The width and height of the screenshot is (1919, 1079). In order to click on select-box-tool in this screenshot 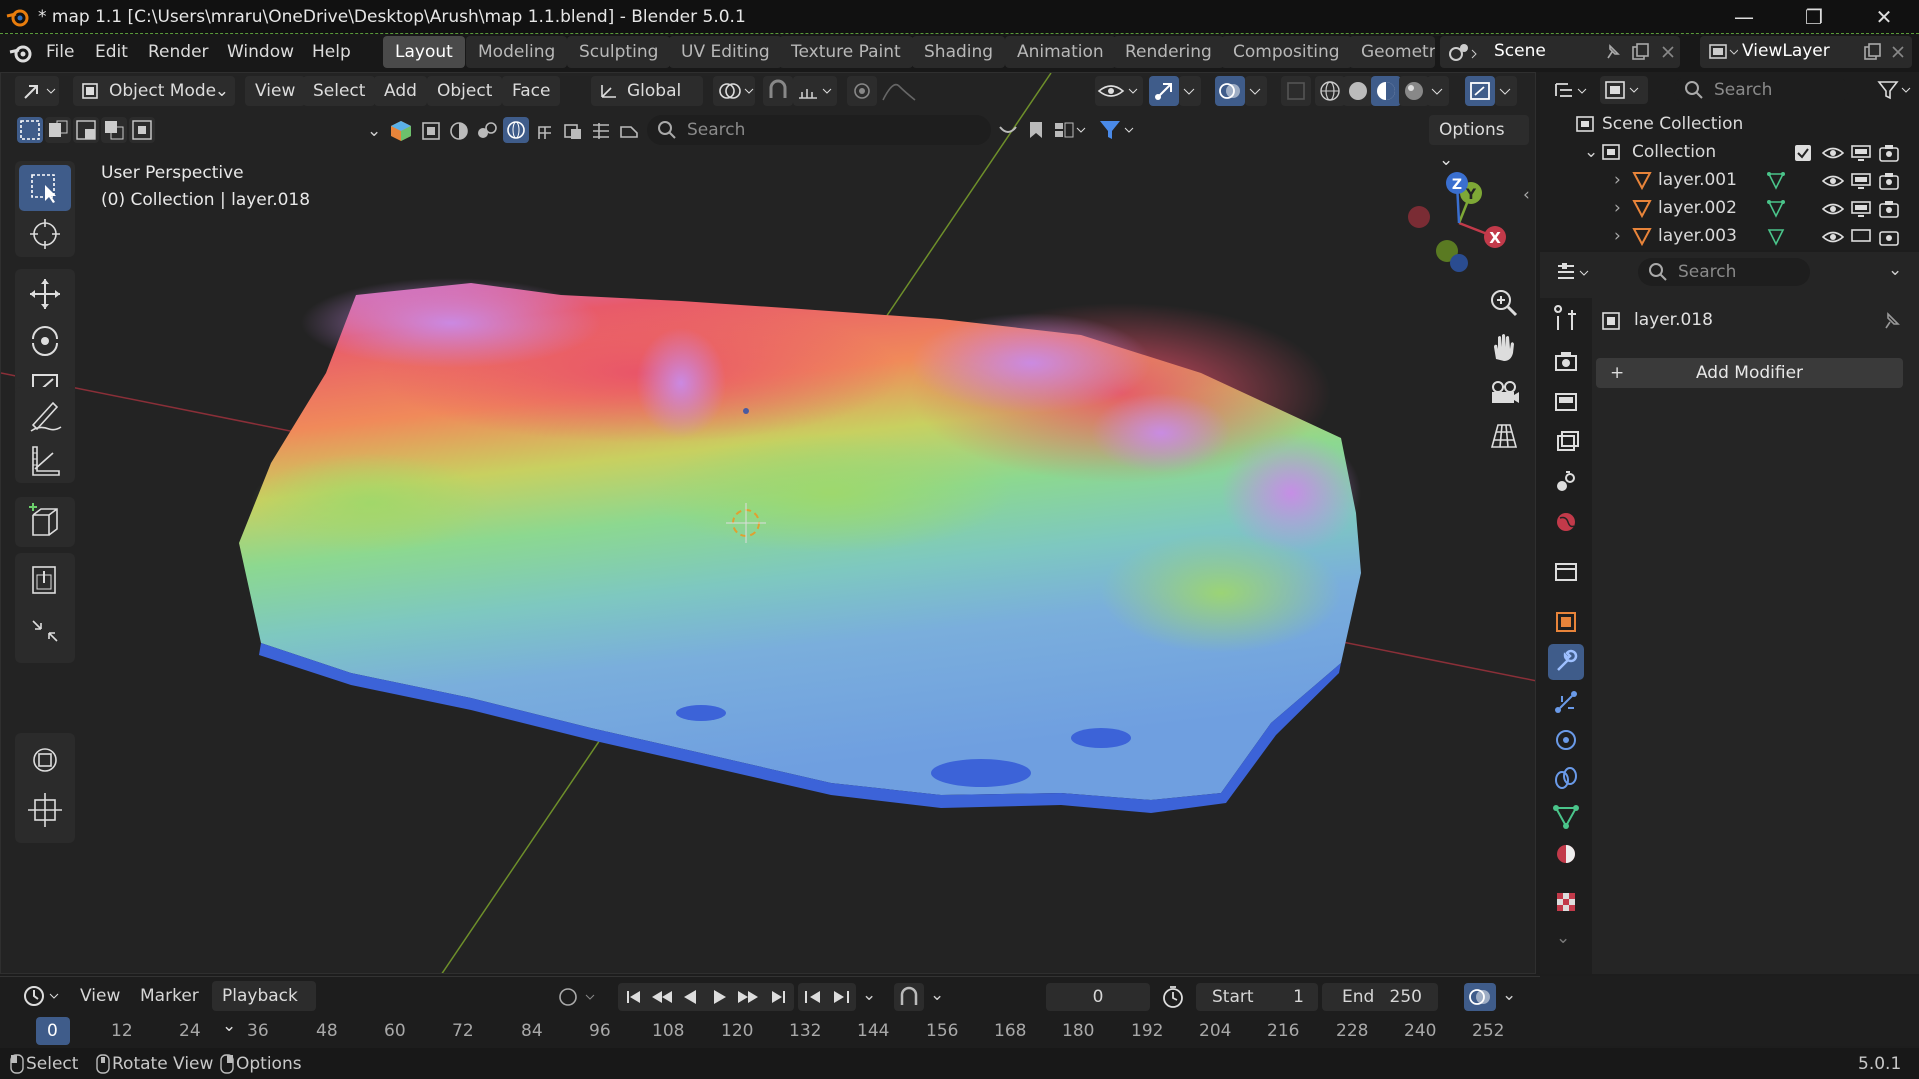, I will do `click(45, 188)`.